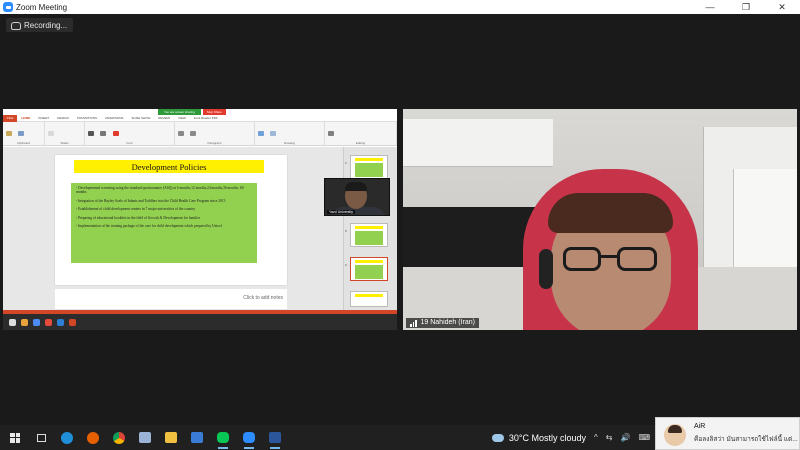 The width and height of the screenshot is (800, 450). I want to click on maximize-button: ❐, so click(746, 7).